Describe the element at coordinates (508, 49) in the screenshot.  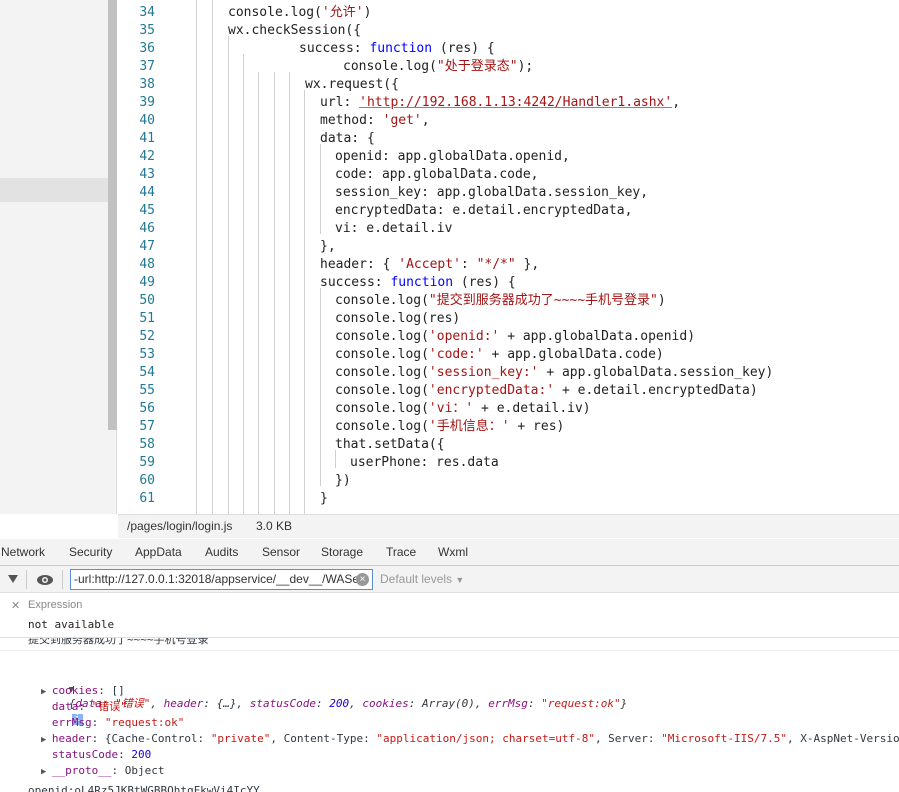
I see `code-line: 36 success: function (res) {` at that location.